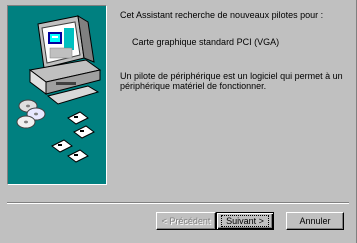 The image size is (357, 243). Describe the element at coordinates (193, 86) in the screenshot. I see `description-line-2: périphérique matériel de fonctionner.` at that location.